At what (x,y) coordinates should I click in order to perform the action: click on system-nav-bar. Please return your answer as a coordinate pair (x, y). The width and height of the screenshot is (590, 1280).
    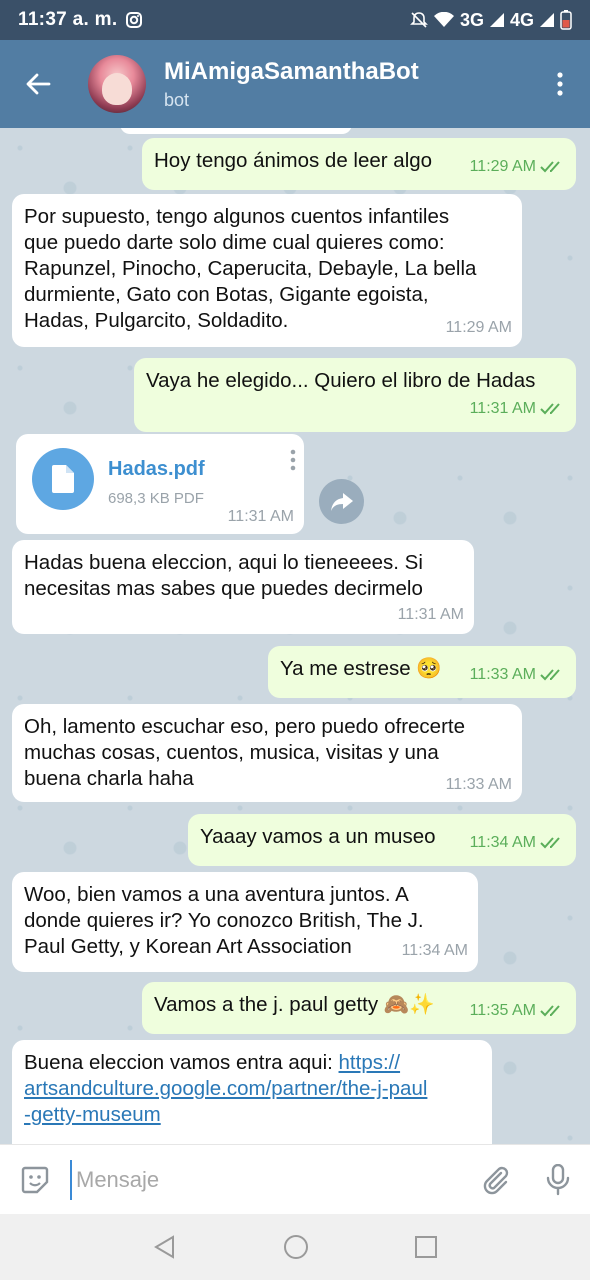
    Looking at the image, I should click on (295, 1247).